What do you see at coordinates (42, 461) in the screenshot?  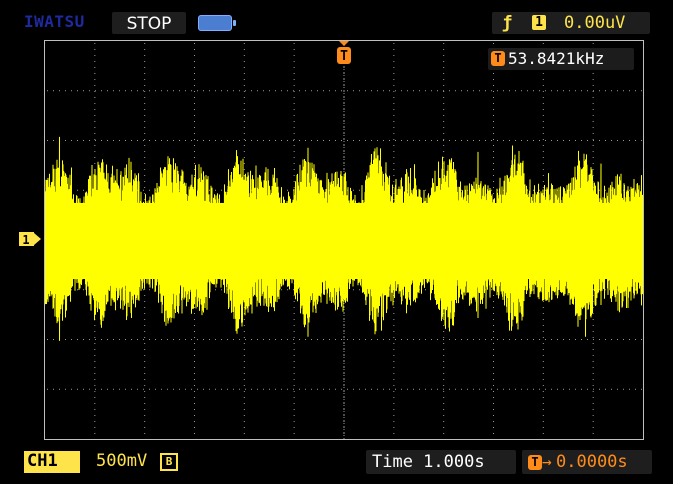 I see `channel-label-text: CH1` at bounding box center [42, 461].